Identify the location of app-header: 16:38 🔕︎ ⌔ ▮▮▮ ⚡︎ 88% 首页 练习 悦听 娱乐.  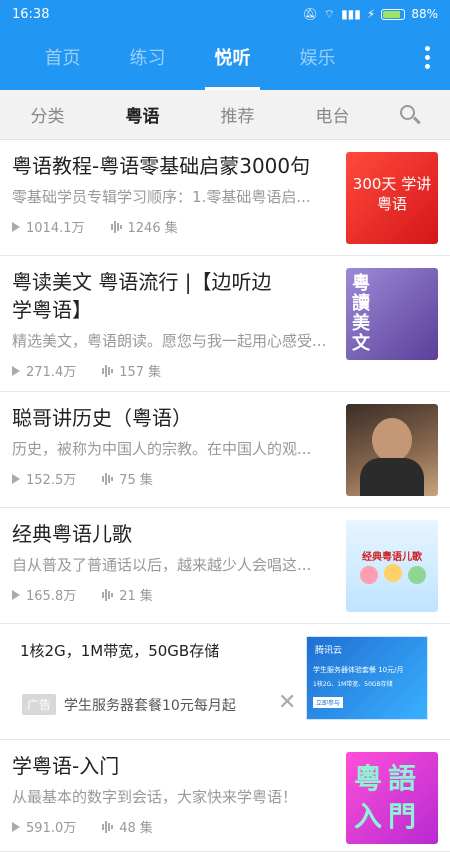
(225, 45).